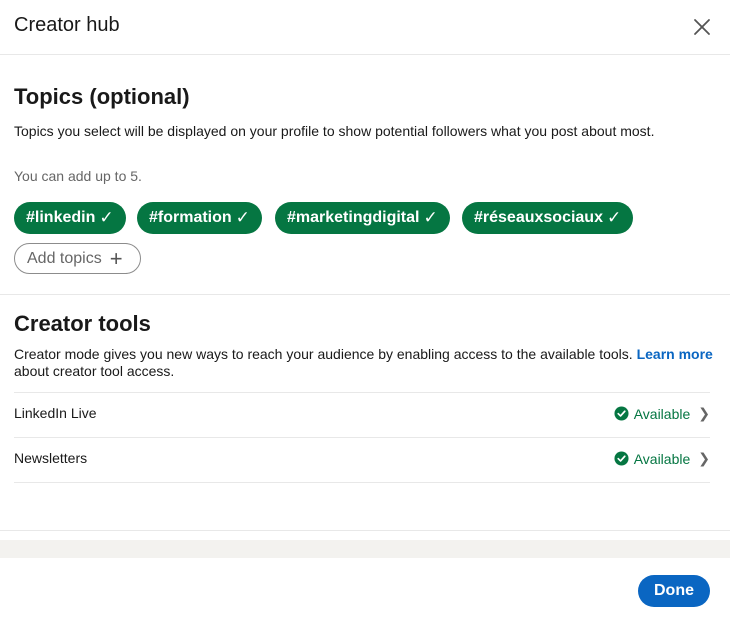 The height and width of the screenshot is (618, 730). What do you see at coordinates (116, 258) in the screenshot?
I see `plus-icon: +` at bounding box center [116, 258].